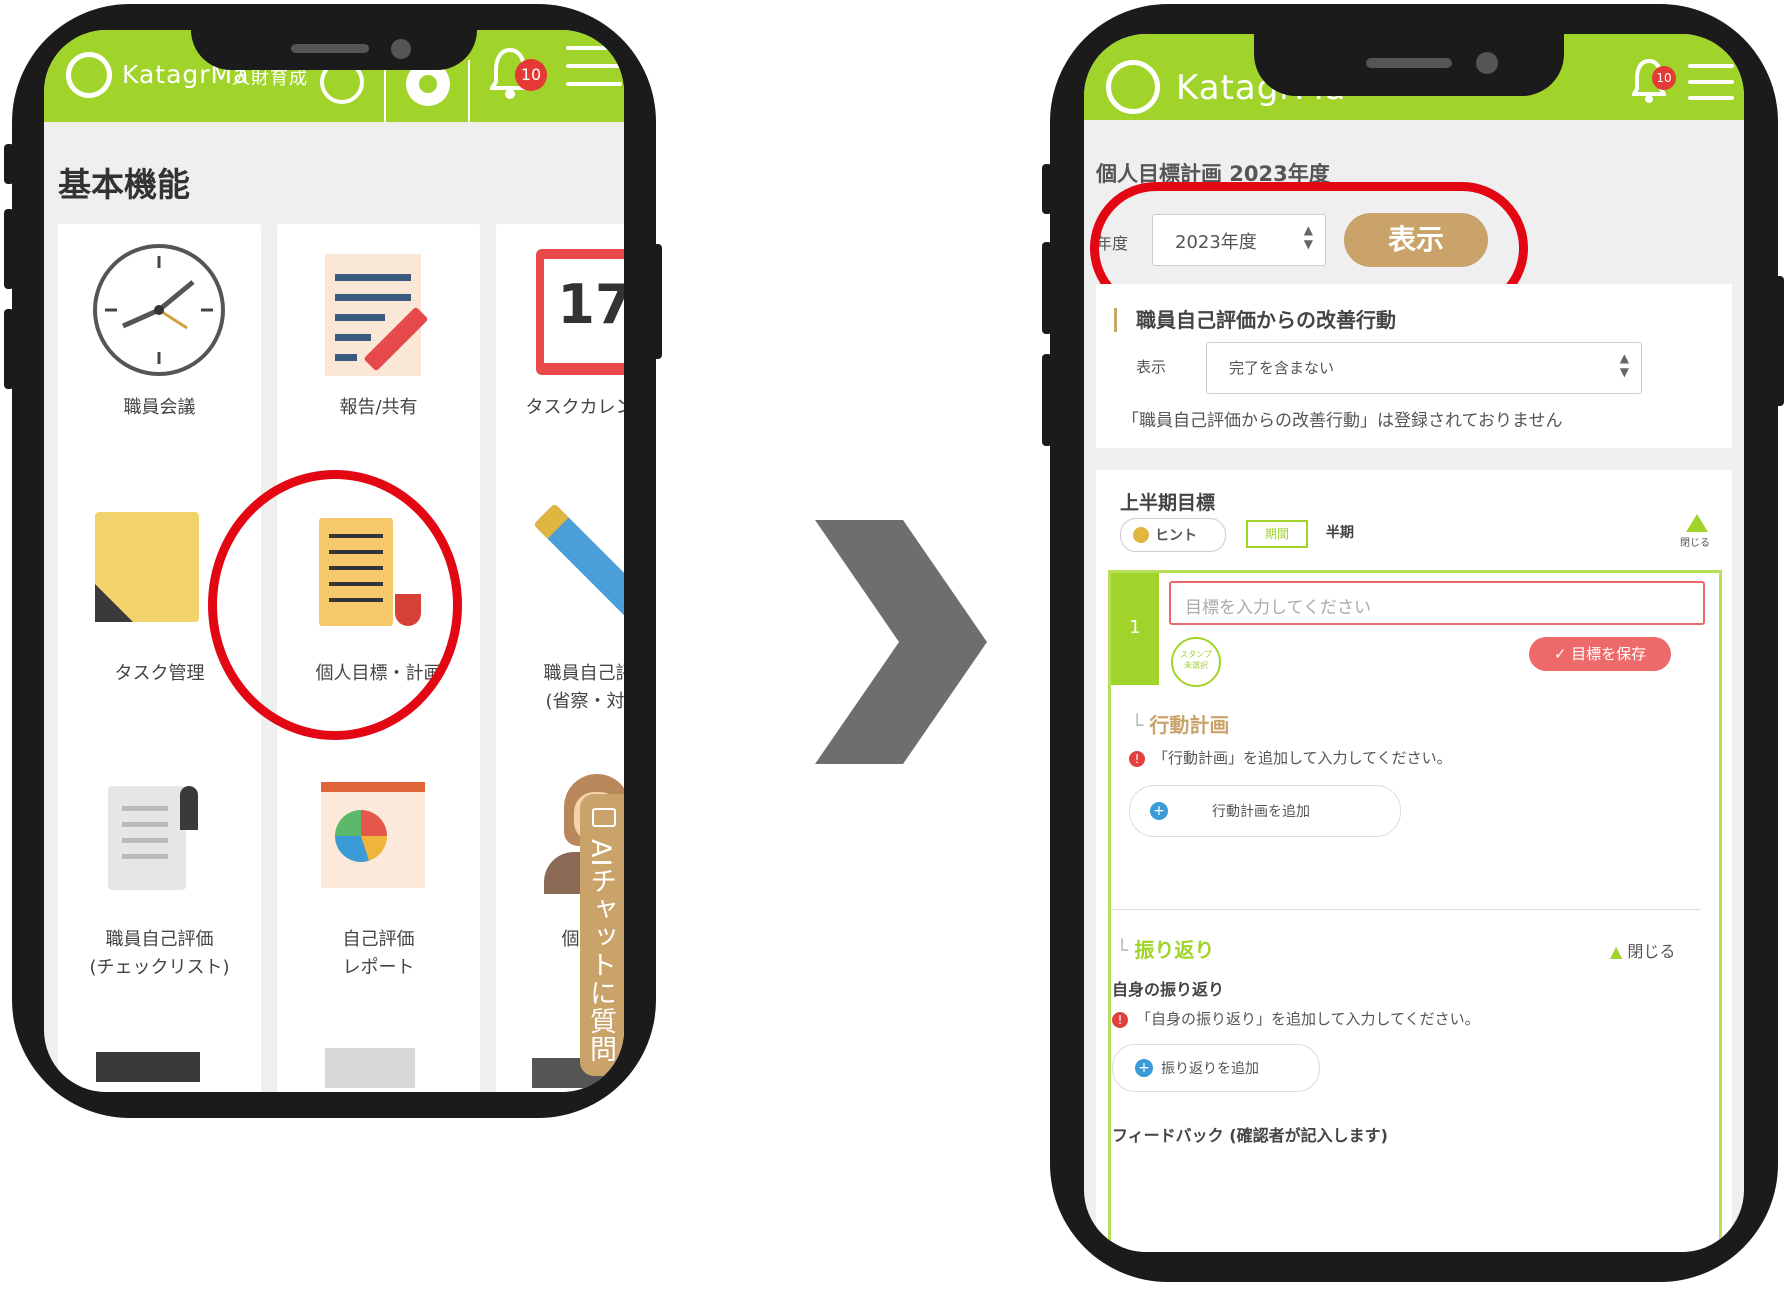 The height and width of the screenshot is (1290, 1792). I want to click on goal-placeholder: 目標を入力してください, so click(1278, 608).